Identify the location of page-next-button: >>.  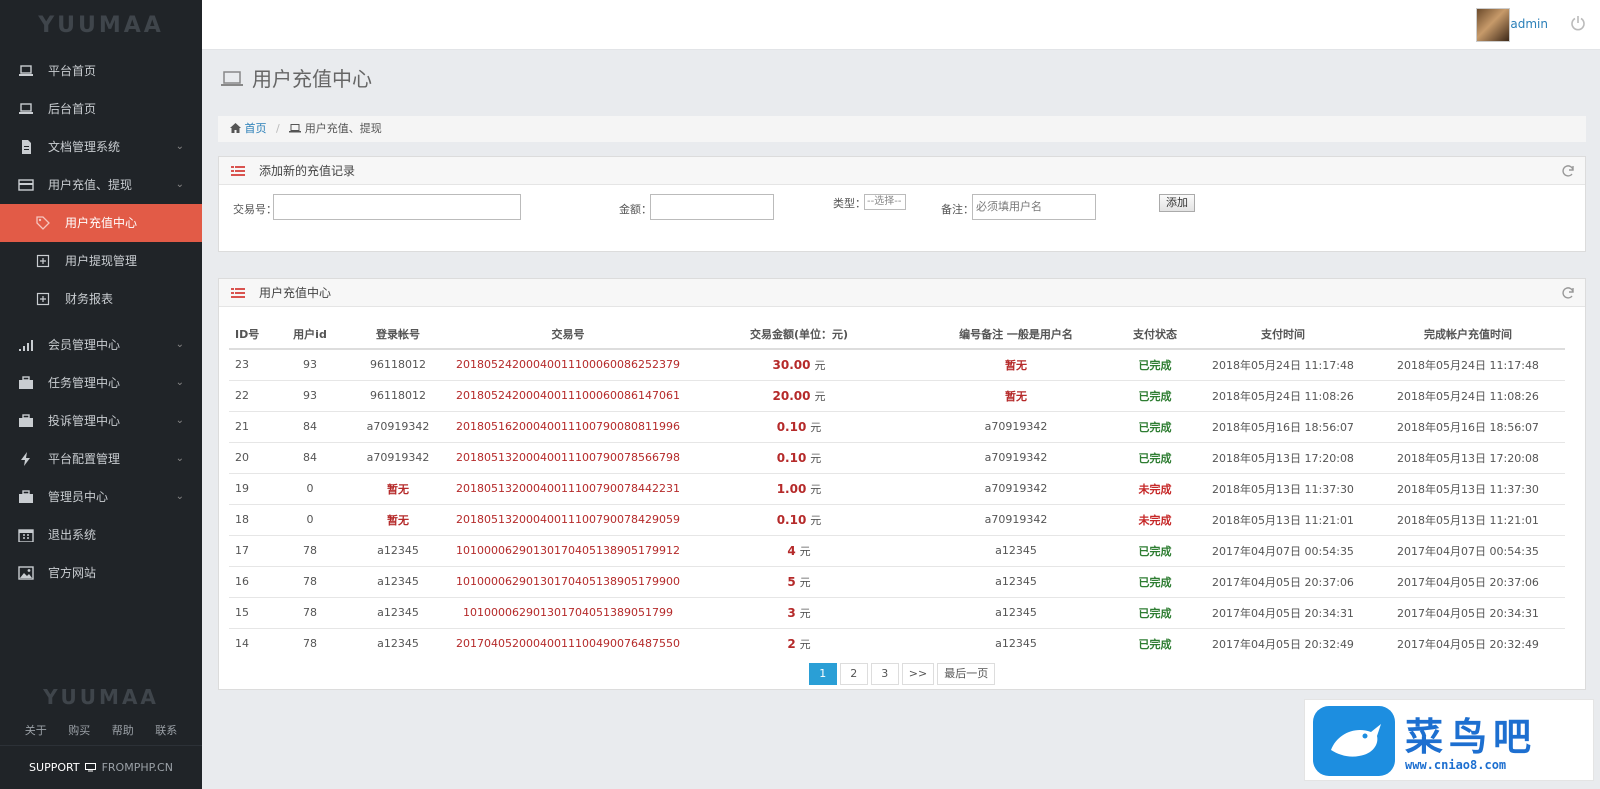
(918, 674).